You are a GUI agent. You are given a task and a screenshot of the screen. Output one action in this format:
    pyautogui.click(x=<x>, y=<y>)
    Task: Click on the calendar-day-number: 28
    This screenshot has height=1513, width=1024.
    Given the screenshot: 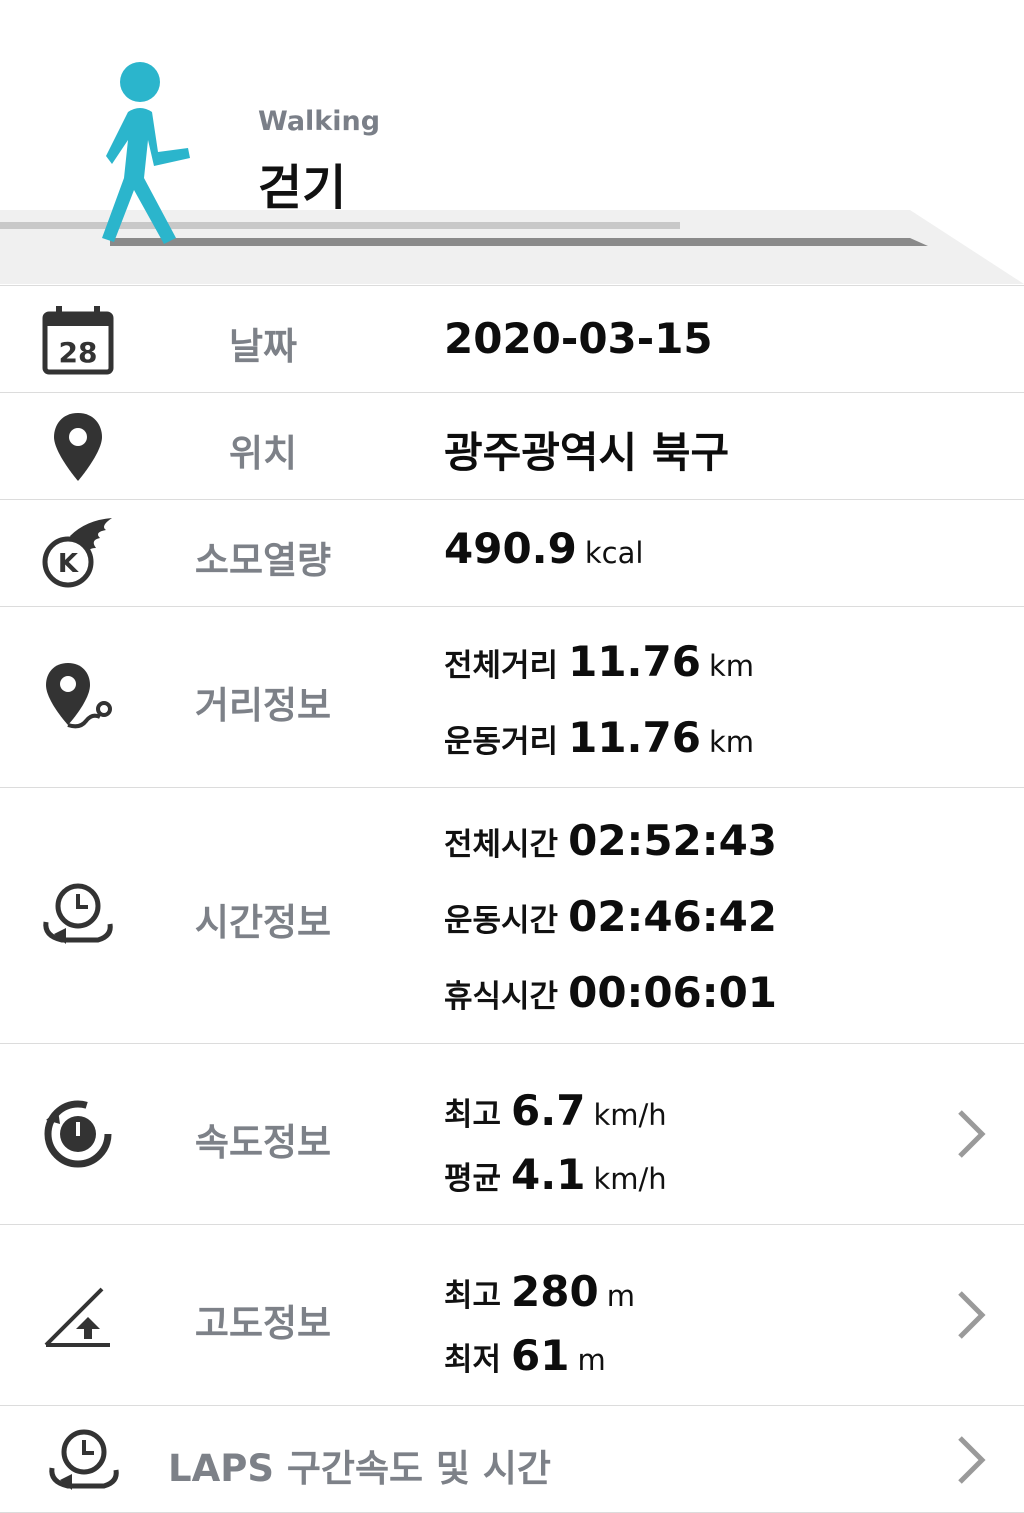 What is the action you would take?
    pyautogui.click(x=78, y=352)
    